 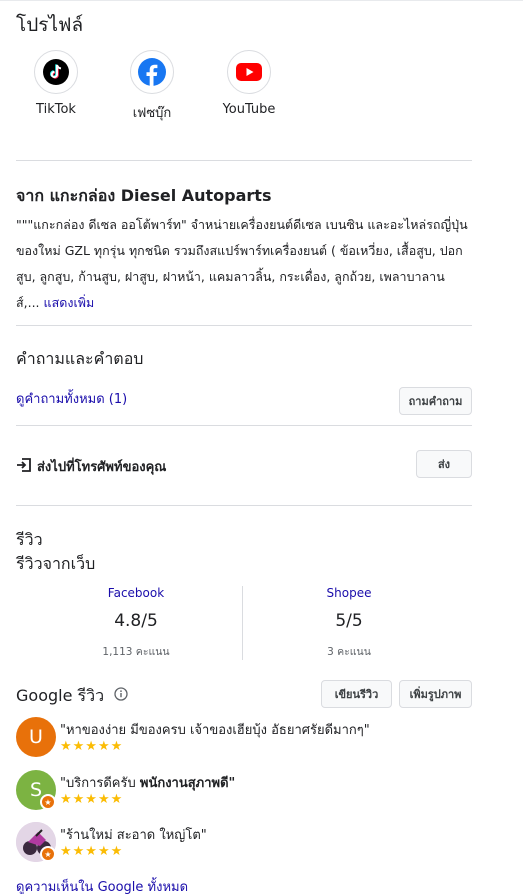 What do you see at coordinates (435, 401) in the screenshot?
I see `ask-question-button: ถามคำถาม` at bounding box center [435, 401].